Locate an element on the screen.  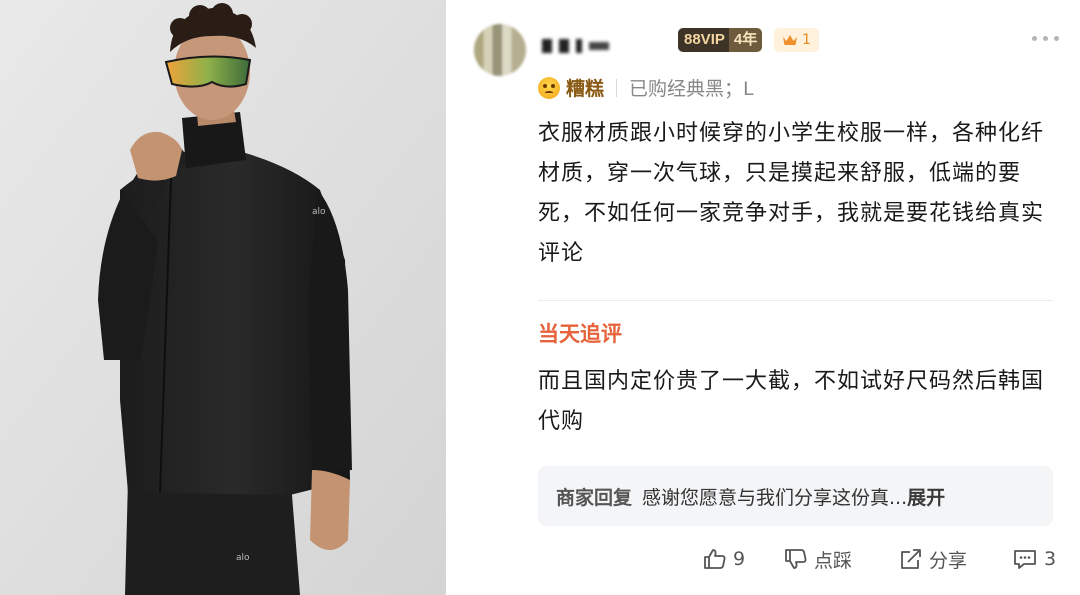
comment-button: 3 is located at coordinates (1034, 559).